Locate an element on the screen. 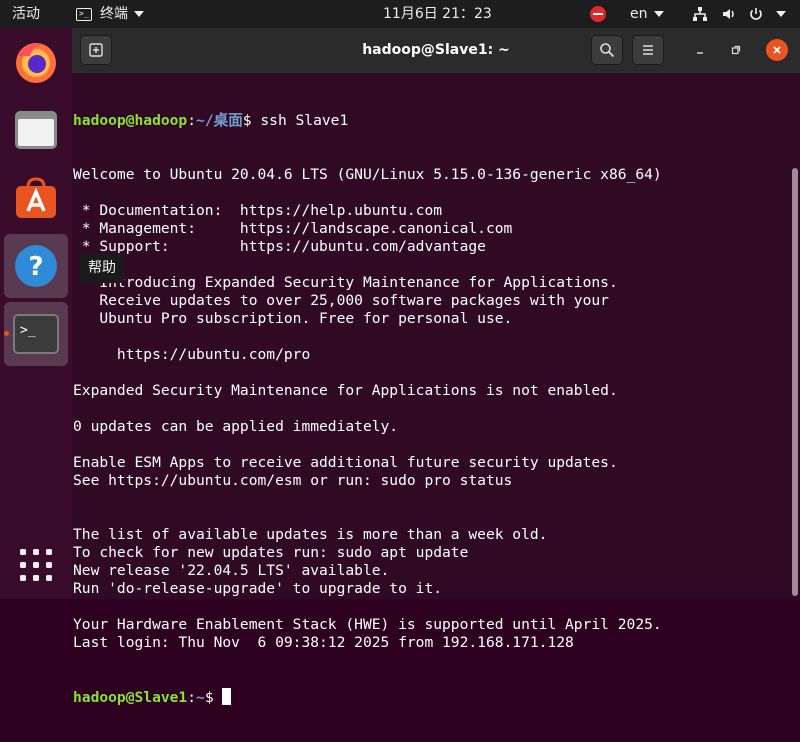  system-menu-chevron is located at coordinates (778, 14).